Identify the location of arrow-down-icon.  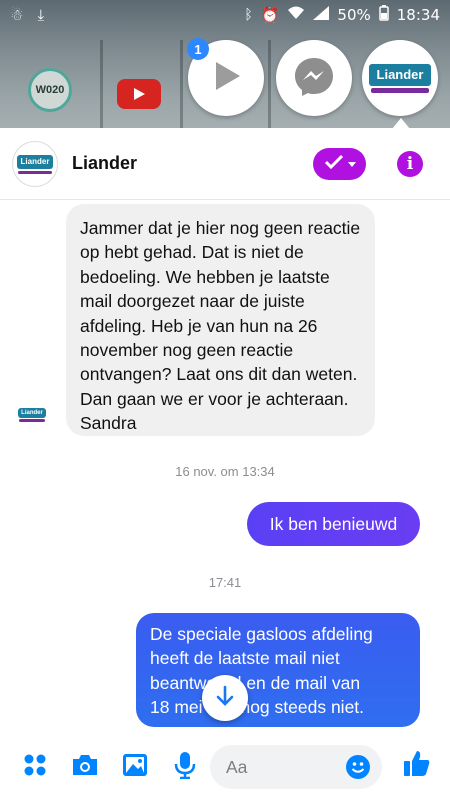
(225, 698).